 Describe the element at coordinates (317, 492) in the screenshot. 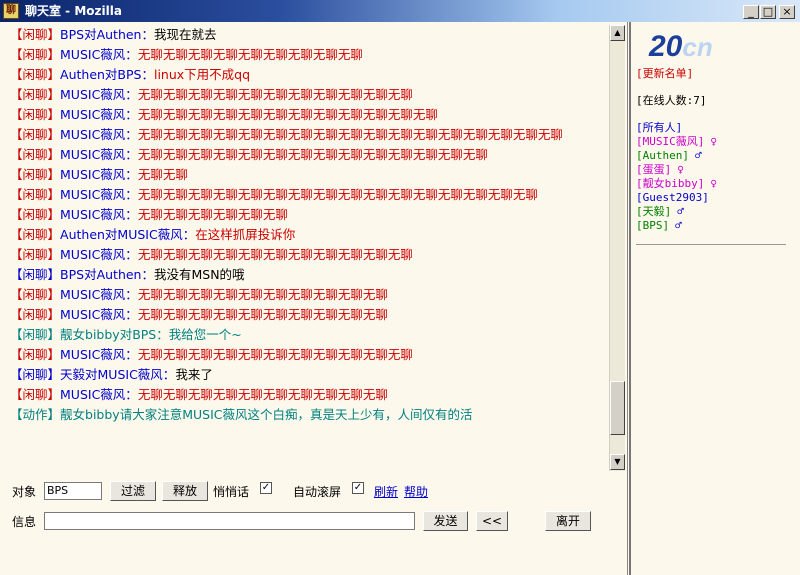

I see `autoscroll-label: 自动滚屏` at that location.